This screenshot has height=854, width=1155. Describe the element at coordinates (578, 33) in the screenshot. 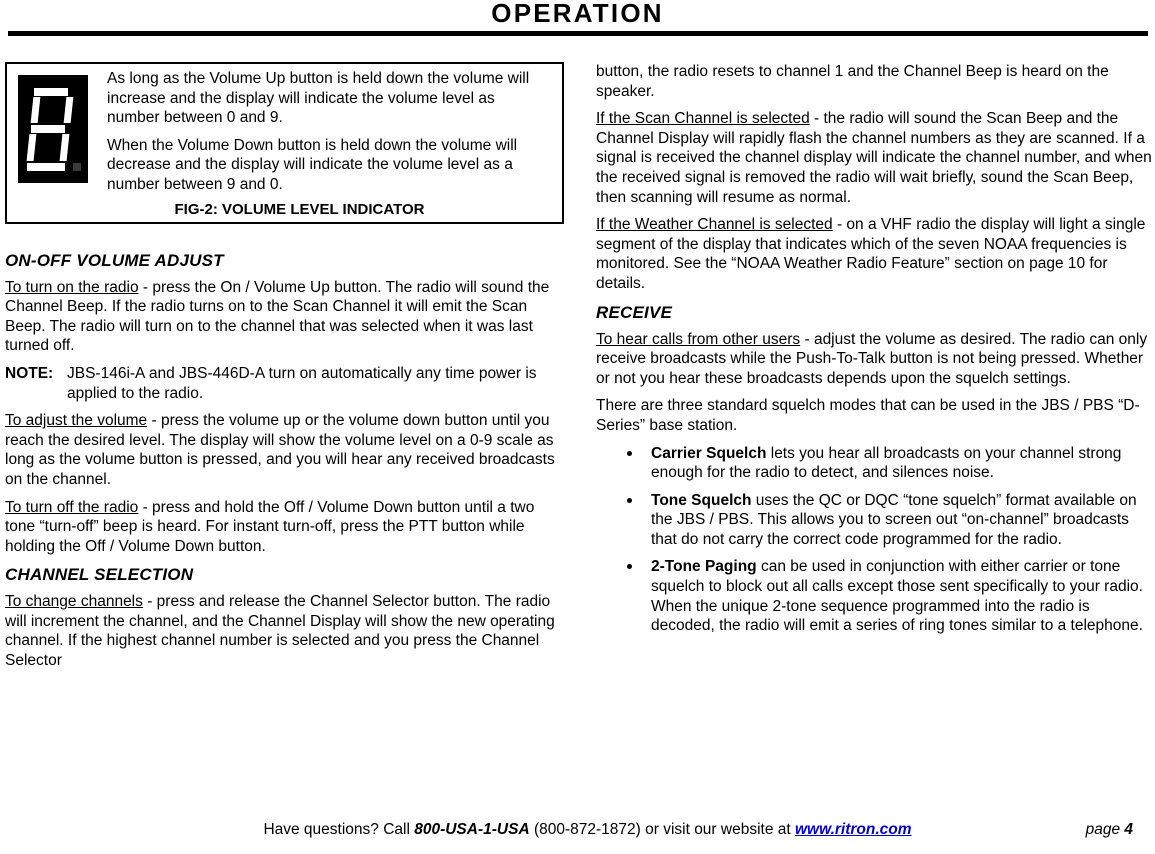

I see `header-divider-rule` at that location.